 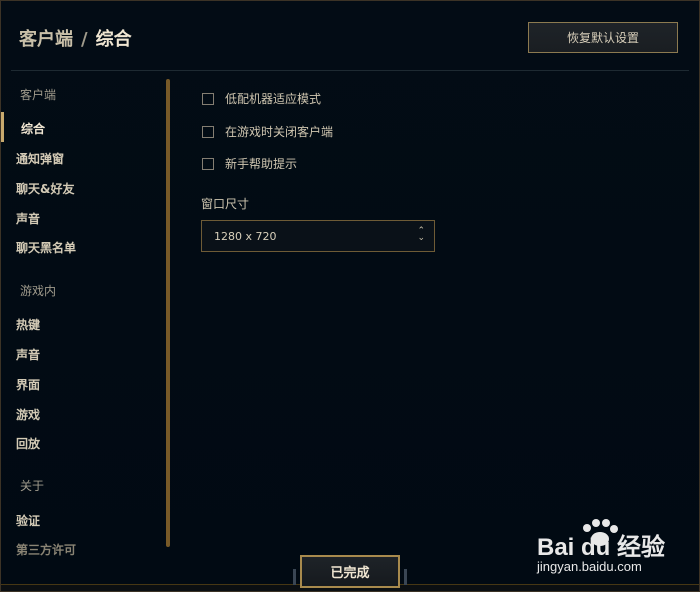 What do you see at coordinates (589, 566) in the screenshot?
I see `watermark-url: jingyan.baidu.com` at bounding box center [589, 566].